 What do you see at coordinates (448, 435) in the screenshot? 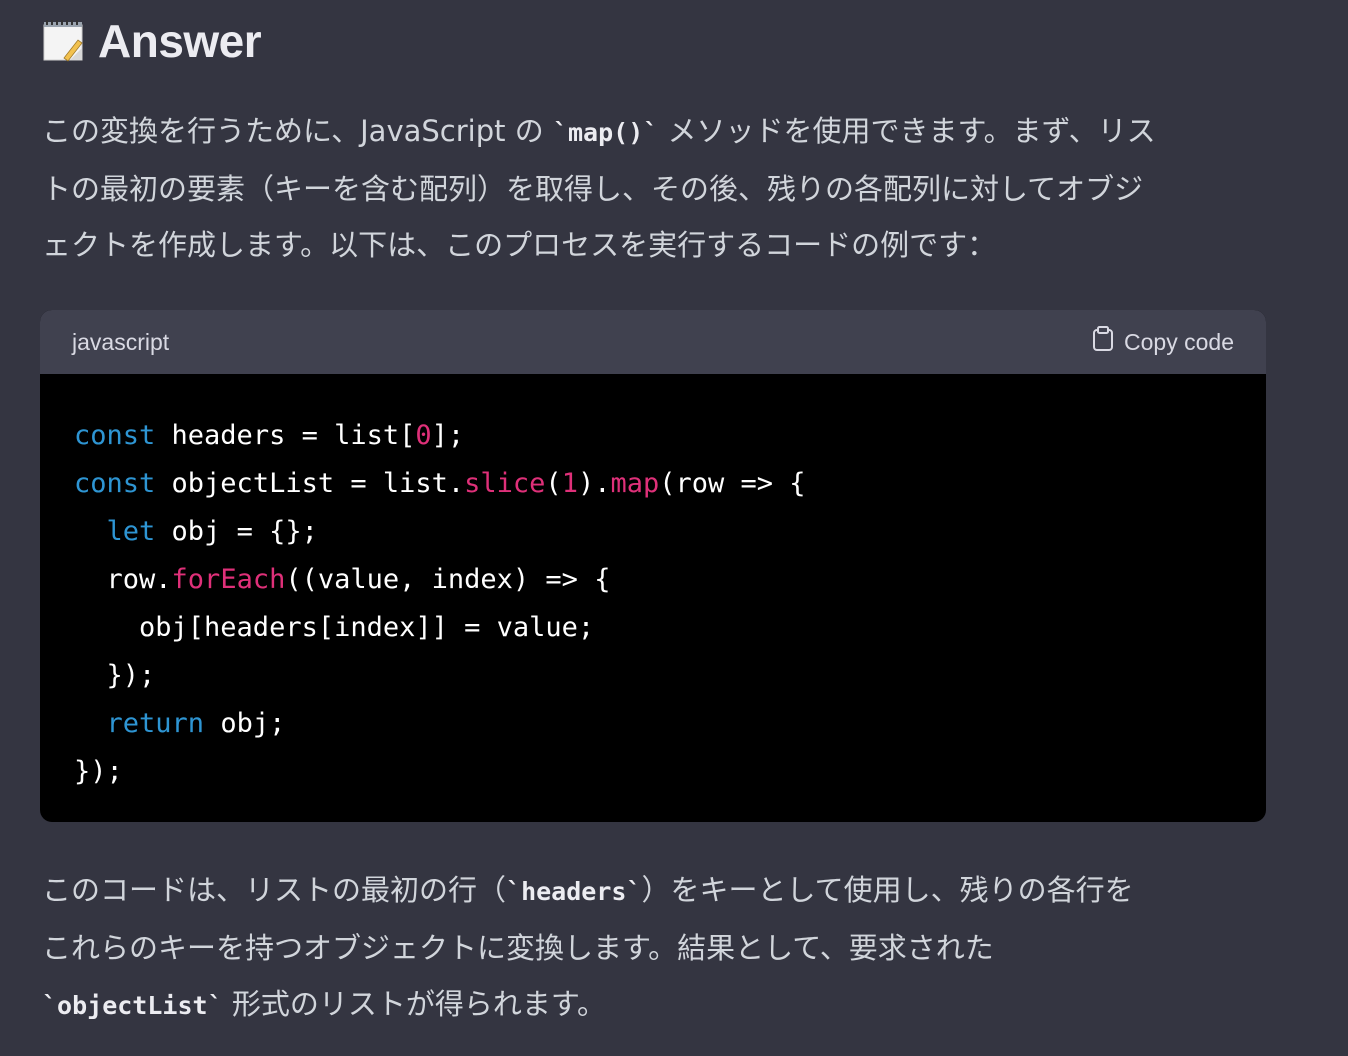
I see `code-token: ];` at bounding box center [448, 435].